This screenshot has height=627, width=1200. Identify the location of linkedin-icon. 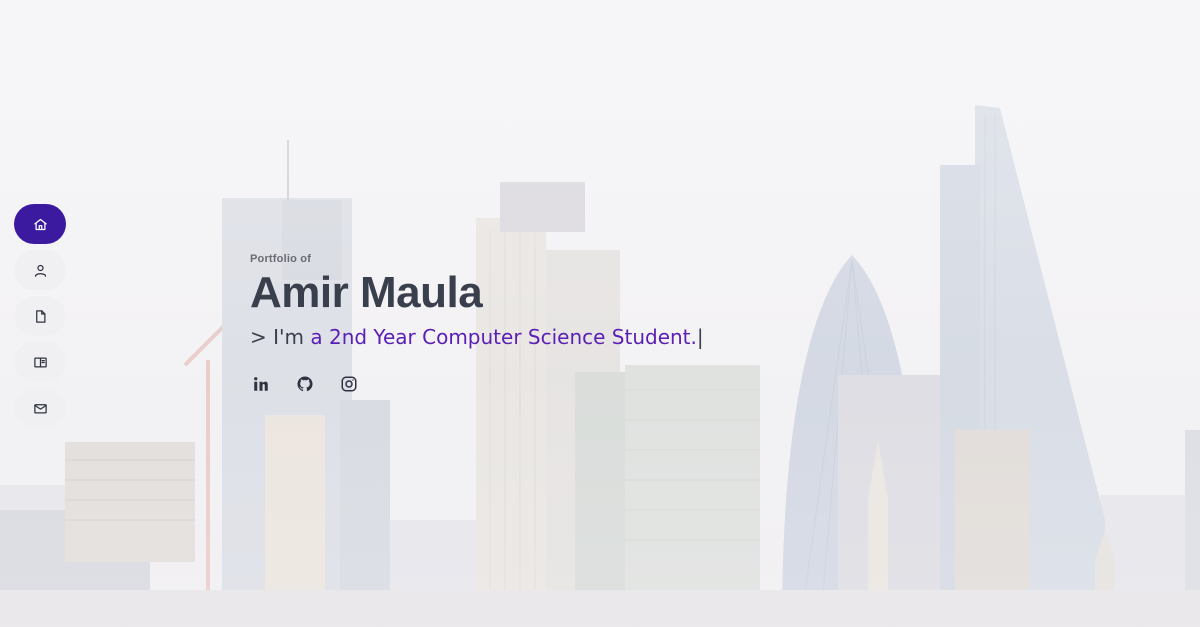
(261, 384).